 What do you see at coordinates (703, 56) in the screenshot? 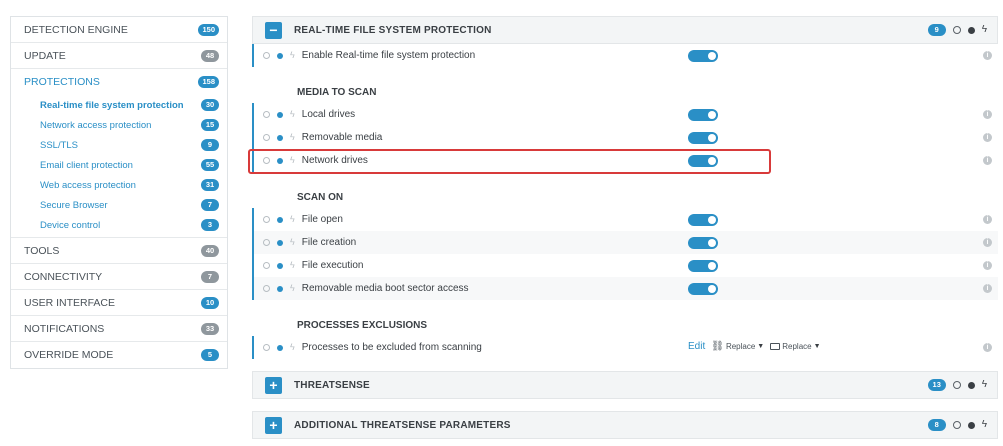
I see `enable-realtime-toggle` at bounding box center [703, 56].